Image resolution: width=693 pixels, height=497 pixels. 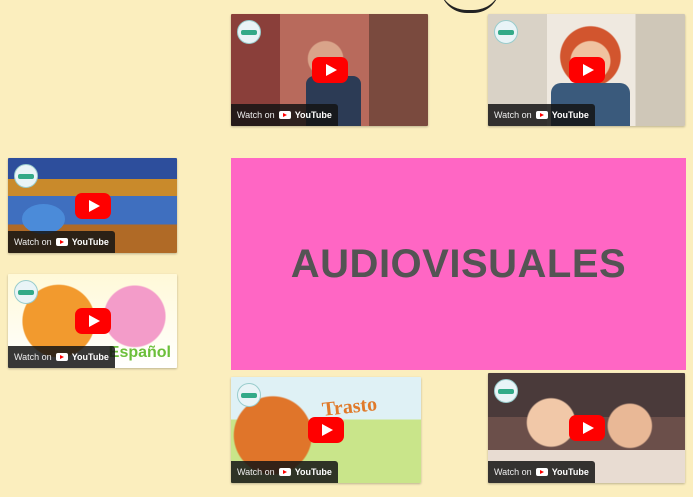 I want to click on video-embed-5: Watch on YouTube, so click(x=326, y=430).